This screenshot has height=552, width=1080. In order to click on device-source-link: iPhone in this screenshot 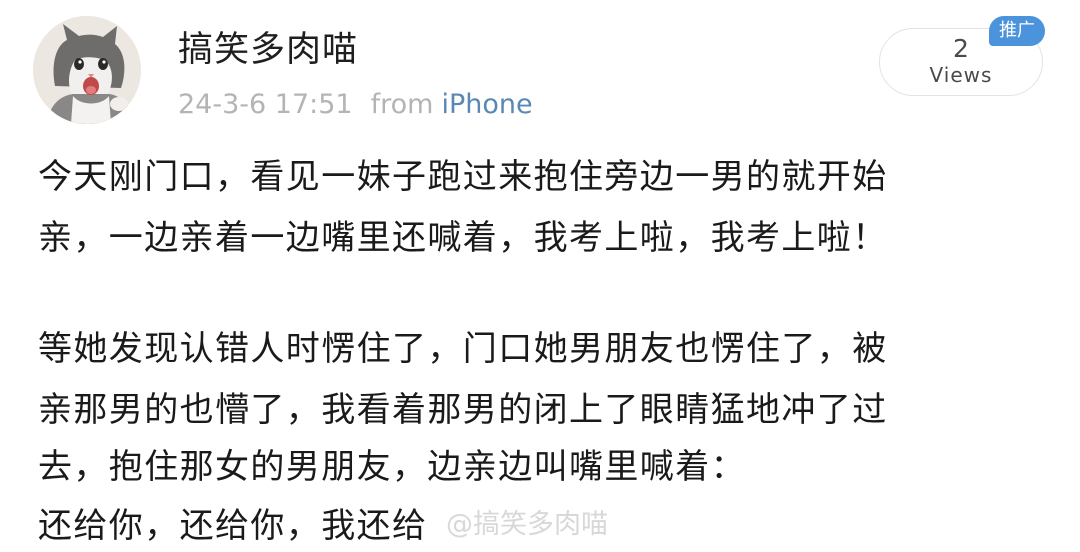, I will do `click(486, 104)`.